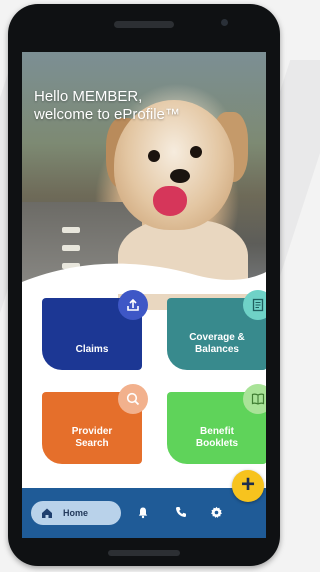  Describe the element at coordinates (95, 424) in the screenshot. I see `provider-search-tile: Provider Search` at that location.